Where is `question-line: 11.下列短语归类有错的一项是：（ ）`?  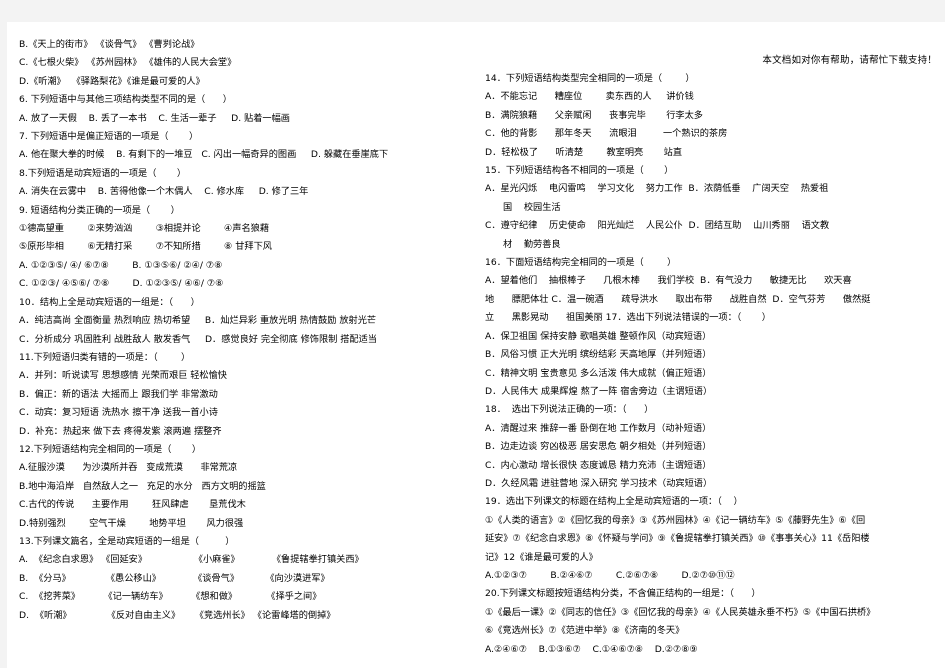
question-line: 11.下列短语归类有错的一项是：（ ） is located at coordinates (105, 357).